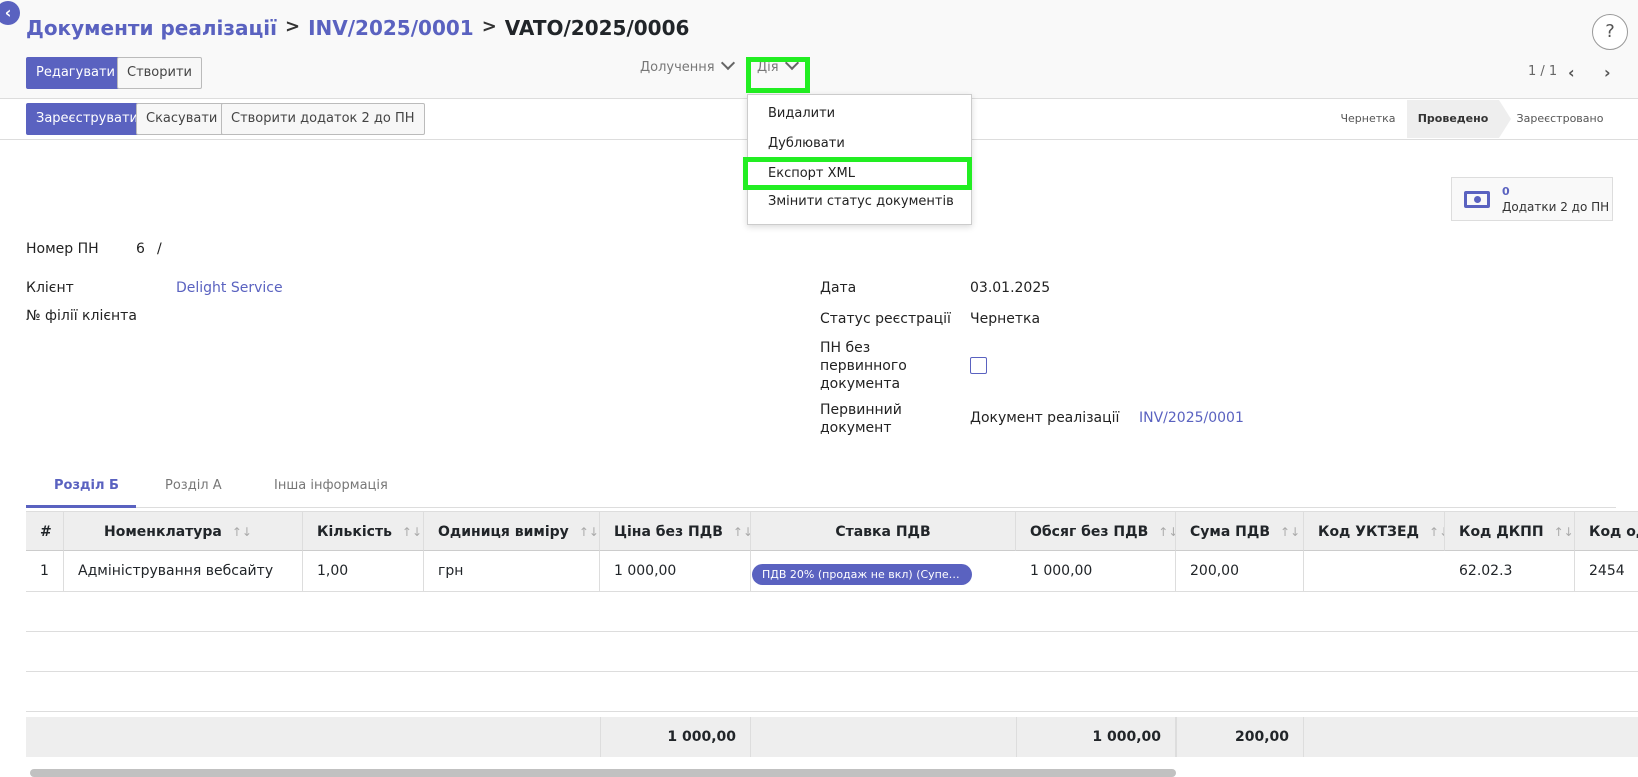 This screenshot has height=777, width=1638. What do you see at coordinates (838, 288) in the screenshot?
I see `date-label: Дата` at bounding box center [838, 288].